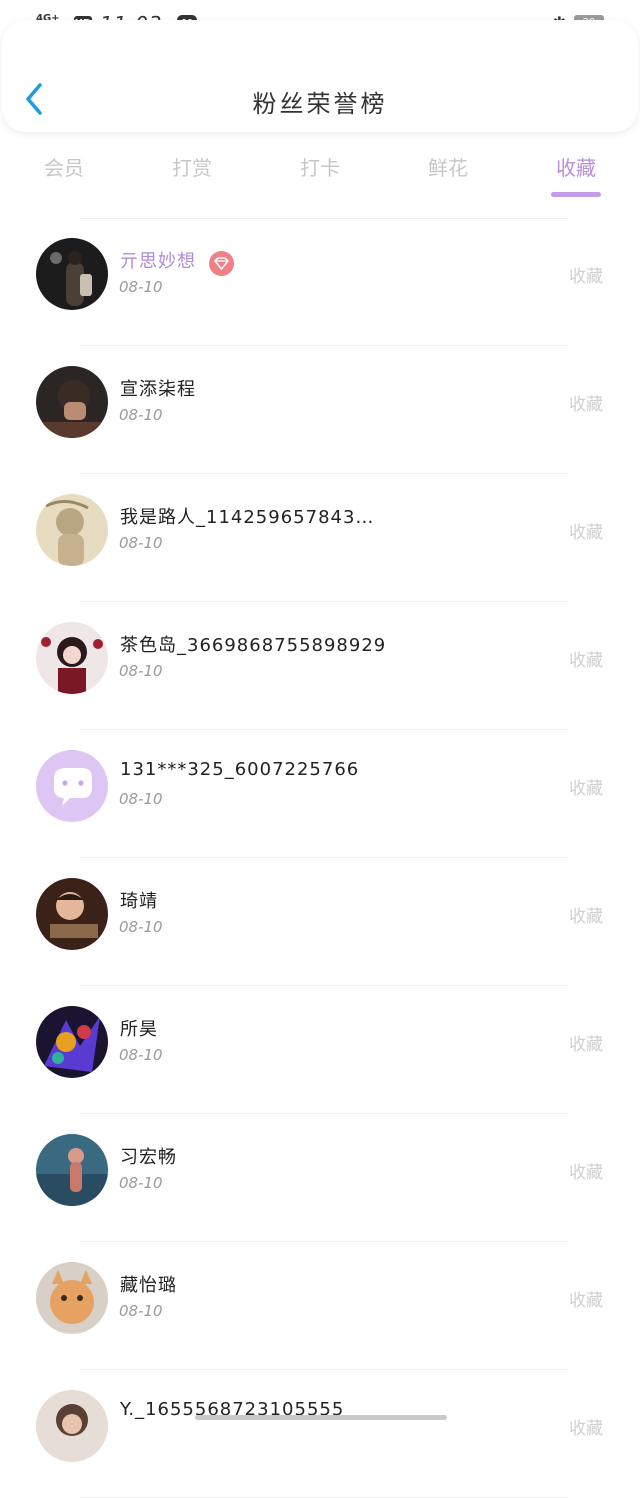  What do you see at coordinates (576, 168) in the screenshot?
I see `tab-favorites: 收藏` at bounding box center [576, 168].